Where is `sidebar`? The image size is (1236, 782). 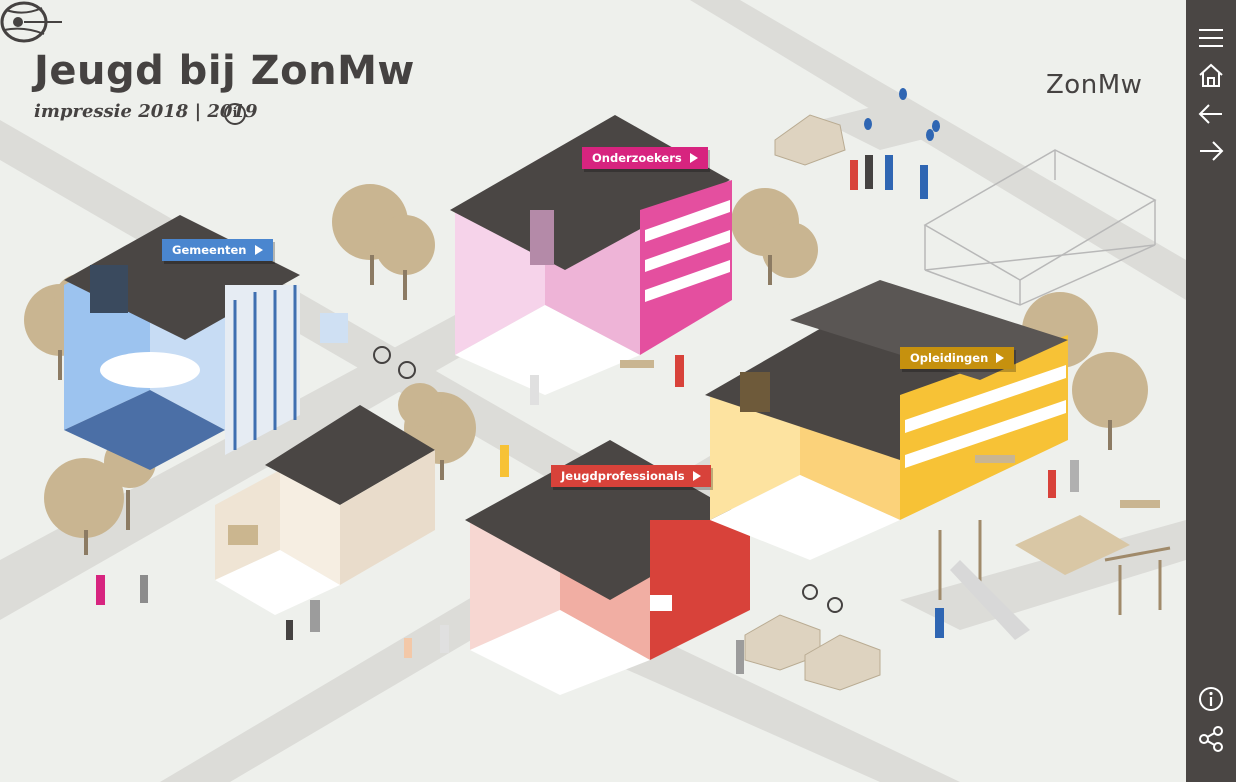
sidebar is located at coordinates (1211, 391).